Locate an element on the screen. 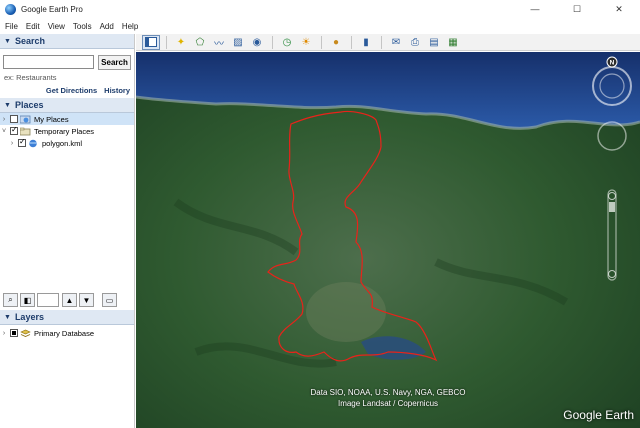 This screenshot has width=640, height=428. kml-file-icon is located at coordinates (33, 143).